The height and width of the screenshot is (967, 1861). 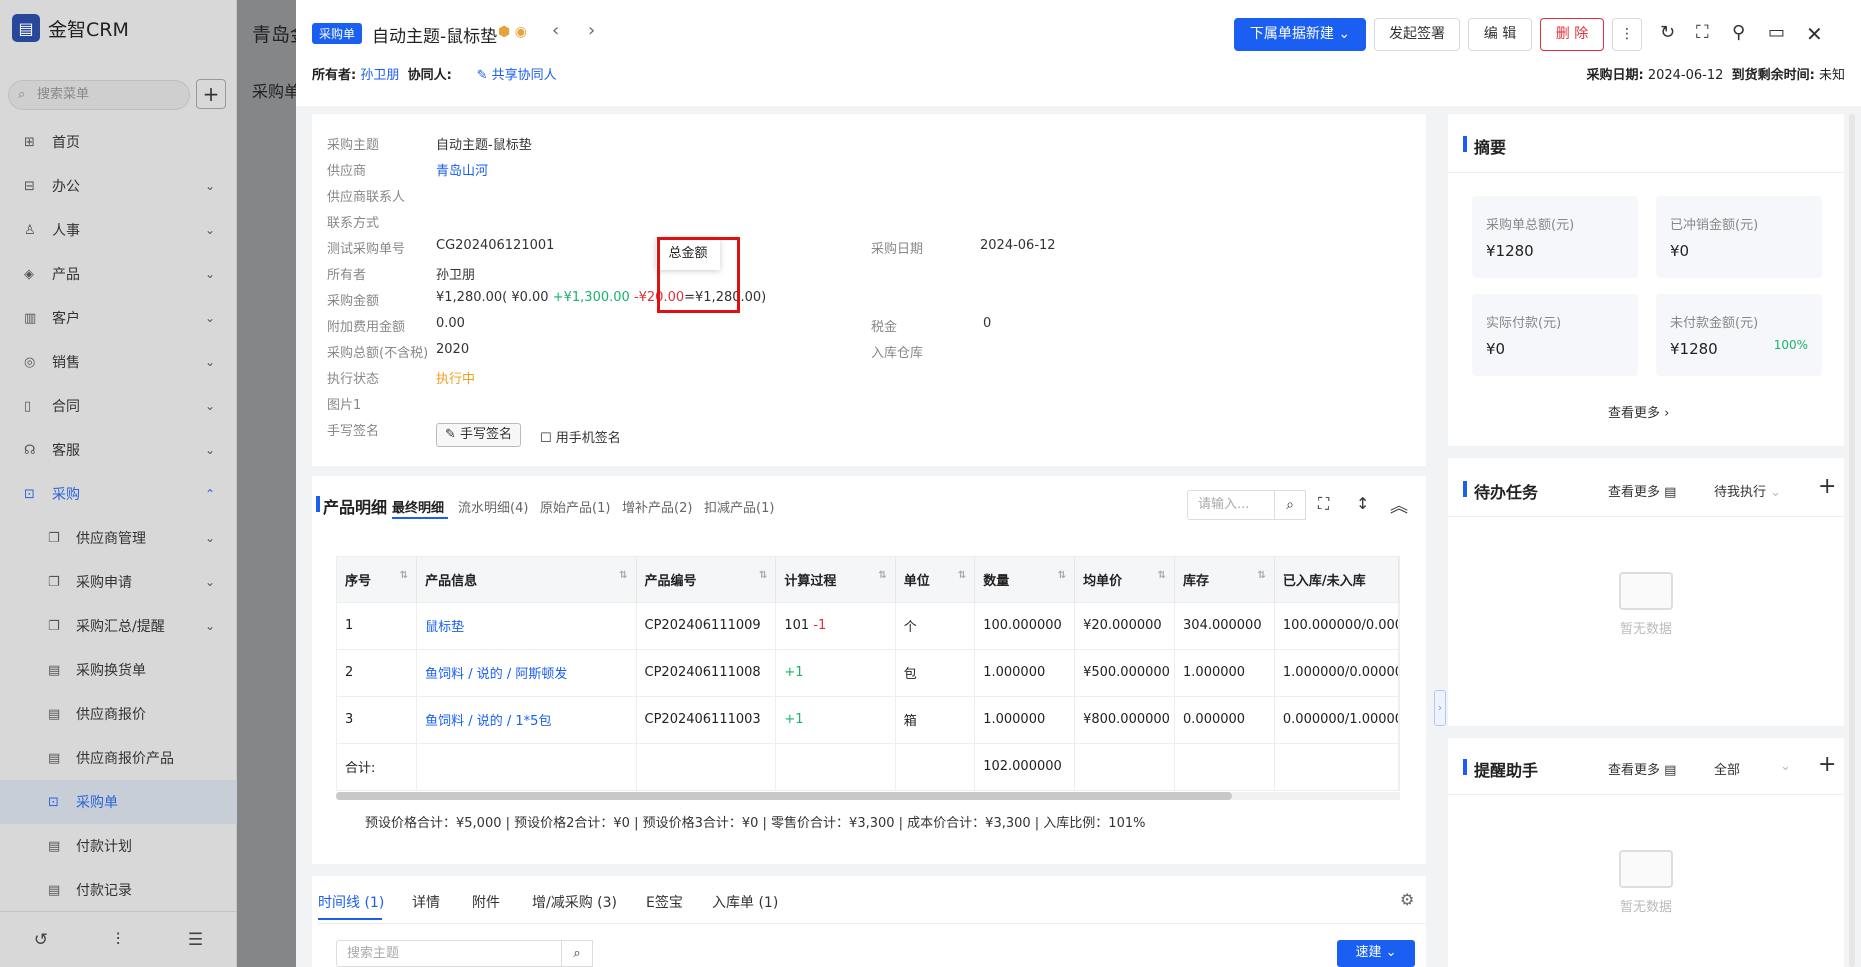 What do you see at coordinates (884, 327) in the screenshot?
I see `tax-label: 税金` at bounding box center [884, 327].